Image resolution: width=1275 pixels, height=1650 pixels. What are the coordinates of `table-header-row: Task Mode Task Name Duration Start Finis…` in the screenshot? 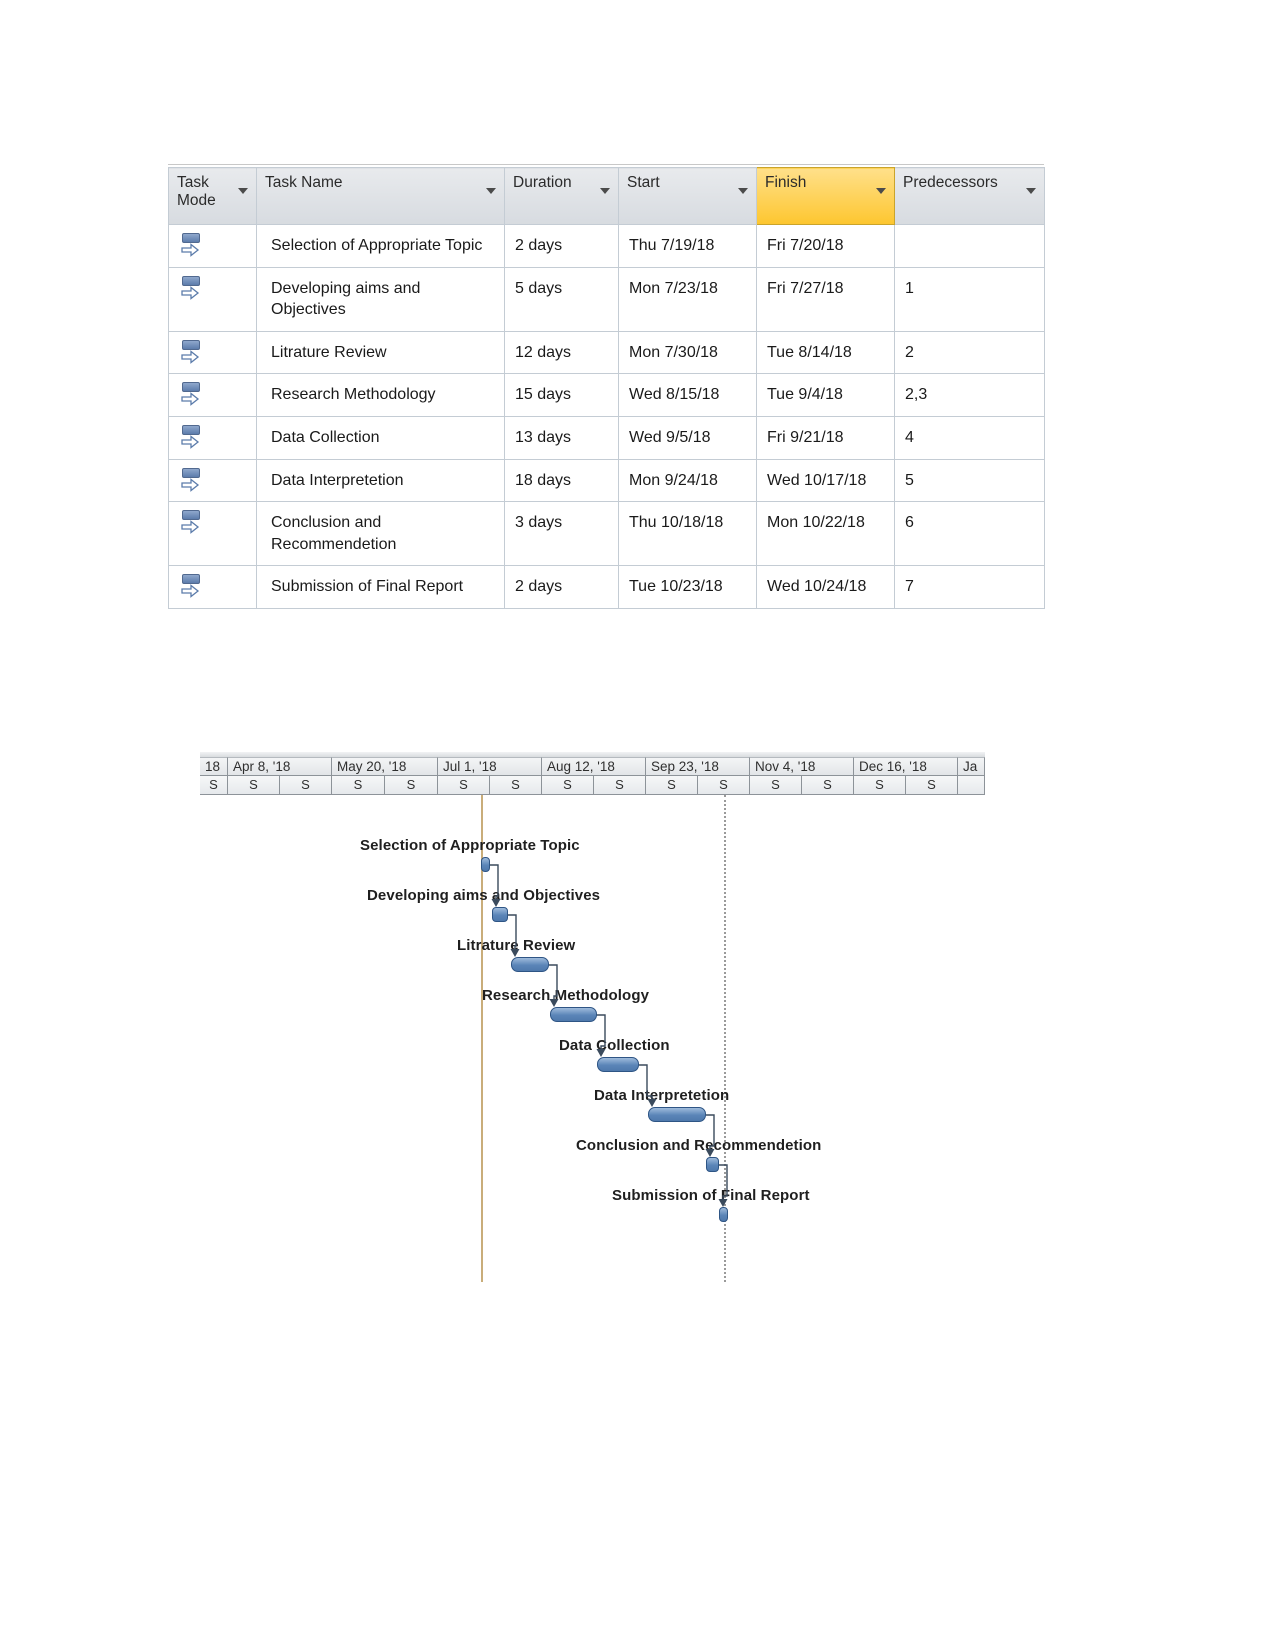 It's located at (606, 196).